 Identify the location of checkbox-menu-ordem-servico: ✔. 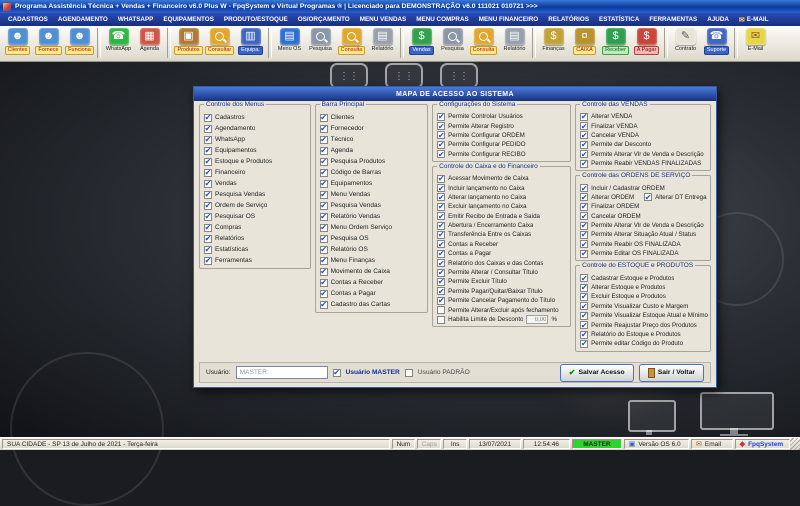
(323, 227).